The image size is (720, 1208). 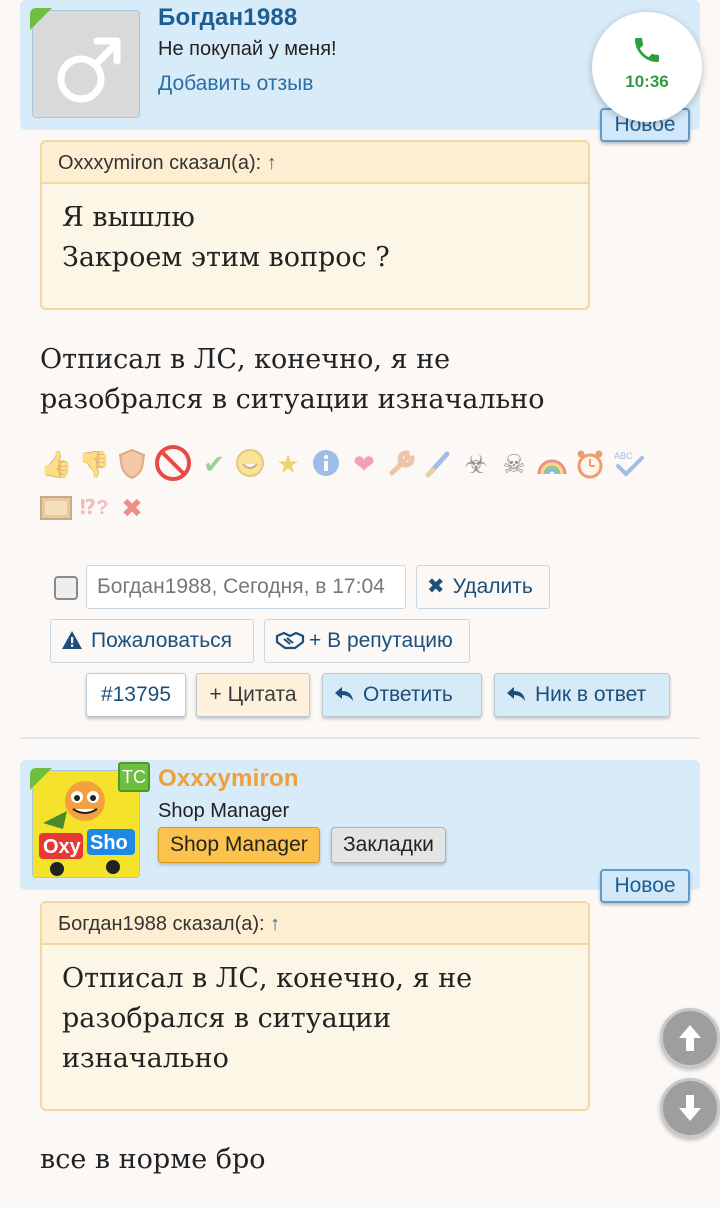 I want to click on post-meta: Богдан1988, Сегодня, в 17:04, so click(x=246, y=587).